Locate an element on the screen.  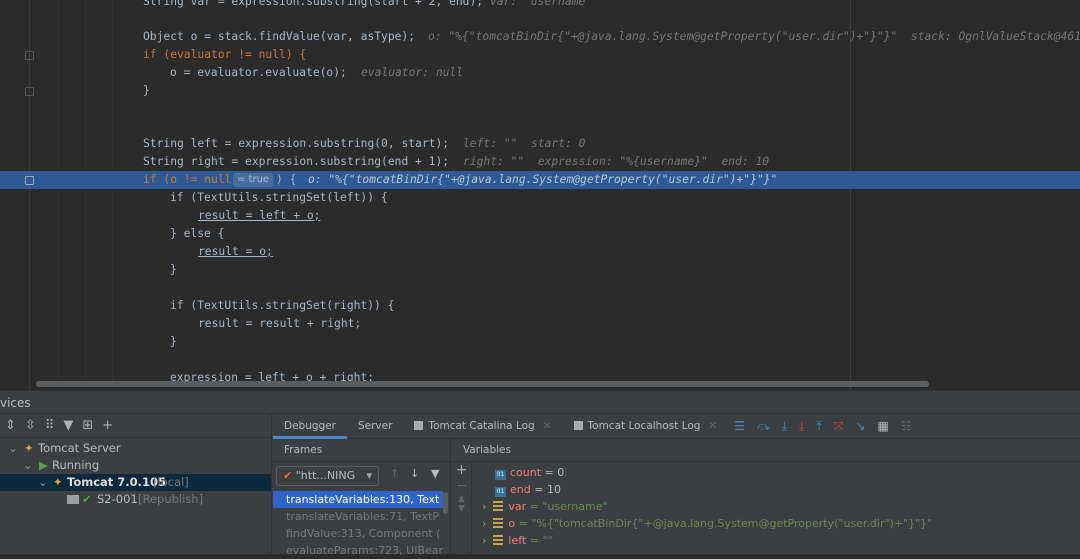
variable-name: end is located at coordinates (520, 489).